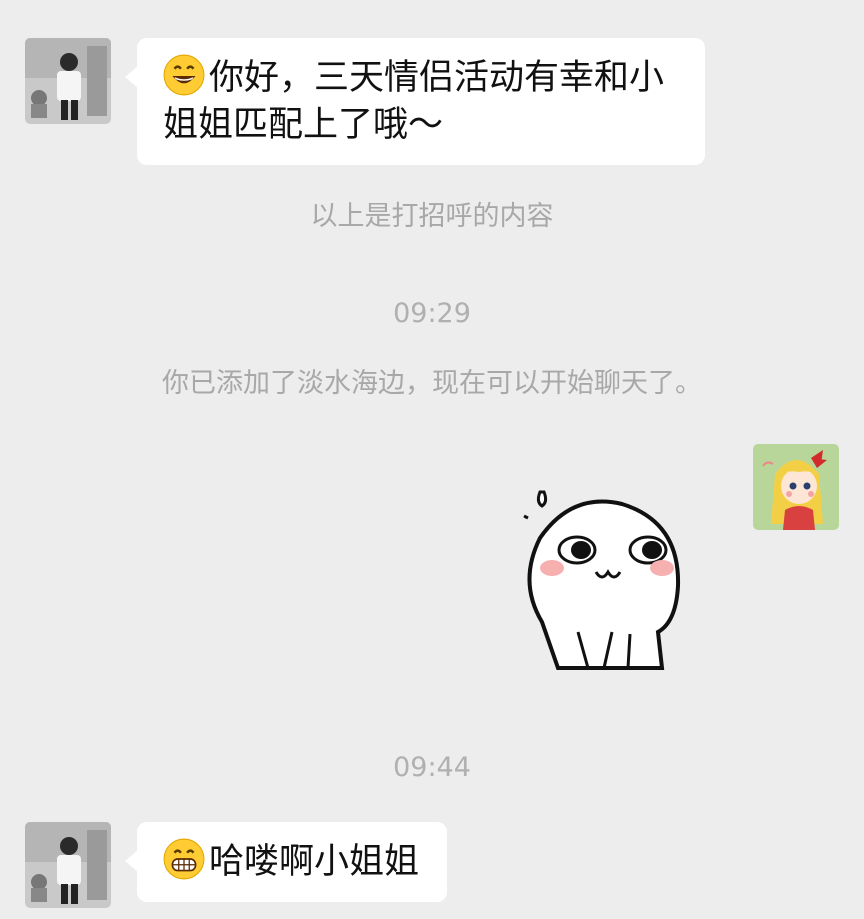 This screenshot has width=864, height=919. I want to click on message-bubble: 哈喽啊小姐姐, so click(286, 862).